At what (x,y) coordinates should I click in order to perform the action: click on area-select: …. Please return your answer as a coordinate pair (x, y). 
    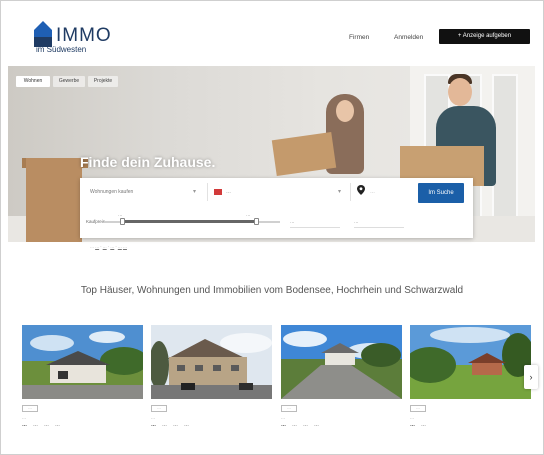
    Looking at the image, I should click on (379, 221).